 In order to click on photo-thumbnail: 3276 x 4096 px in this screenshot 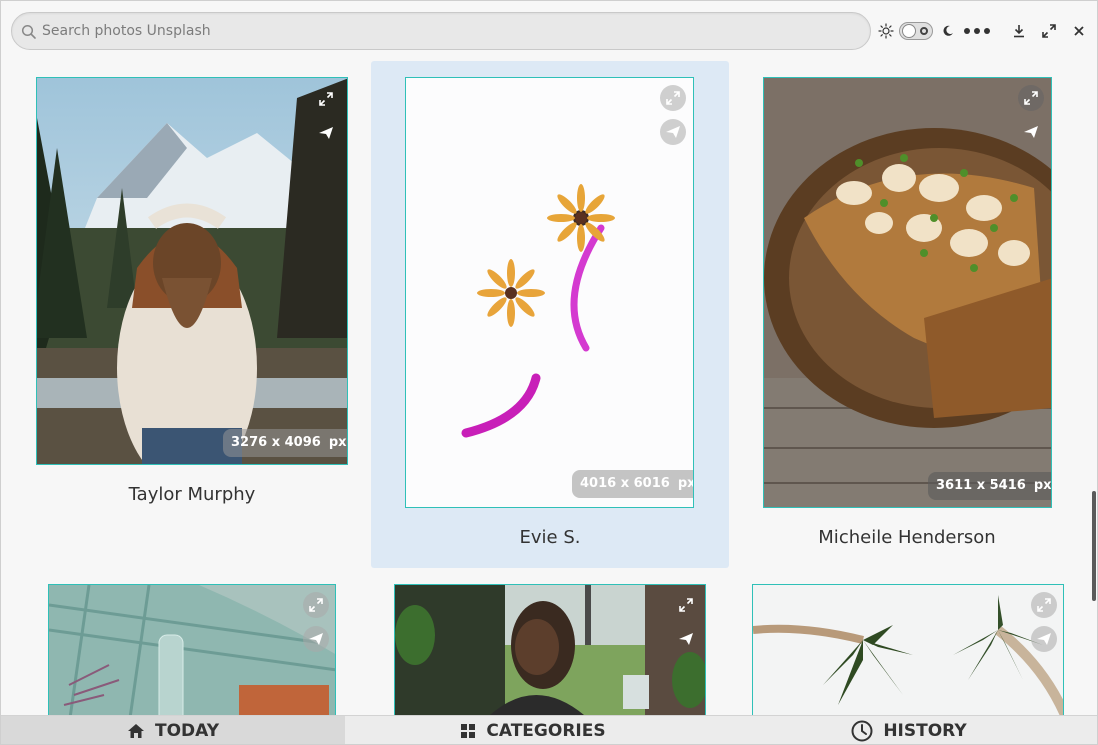, I will do `click(192, 271)`.